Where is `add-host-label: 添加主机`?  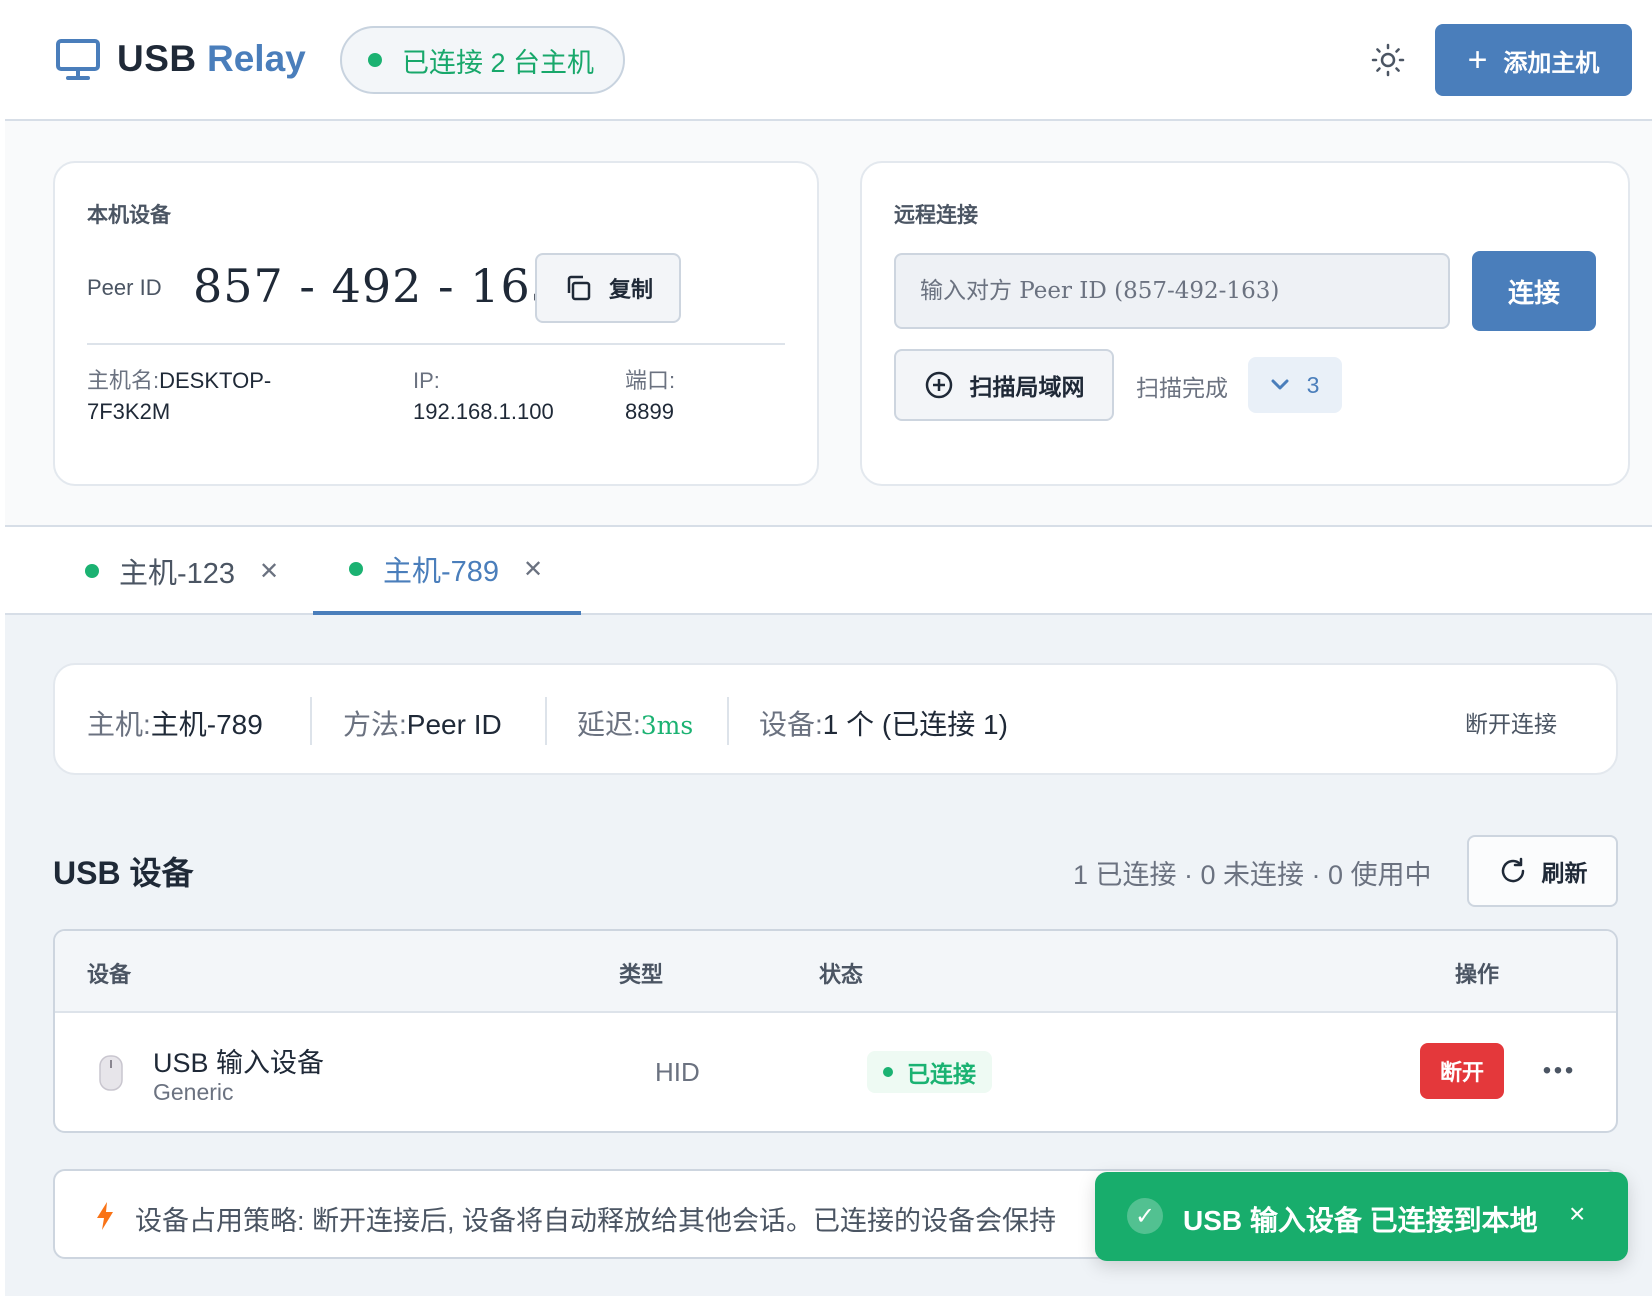 add-host-label: 添加主机 is located at coordinates (1551, 63).